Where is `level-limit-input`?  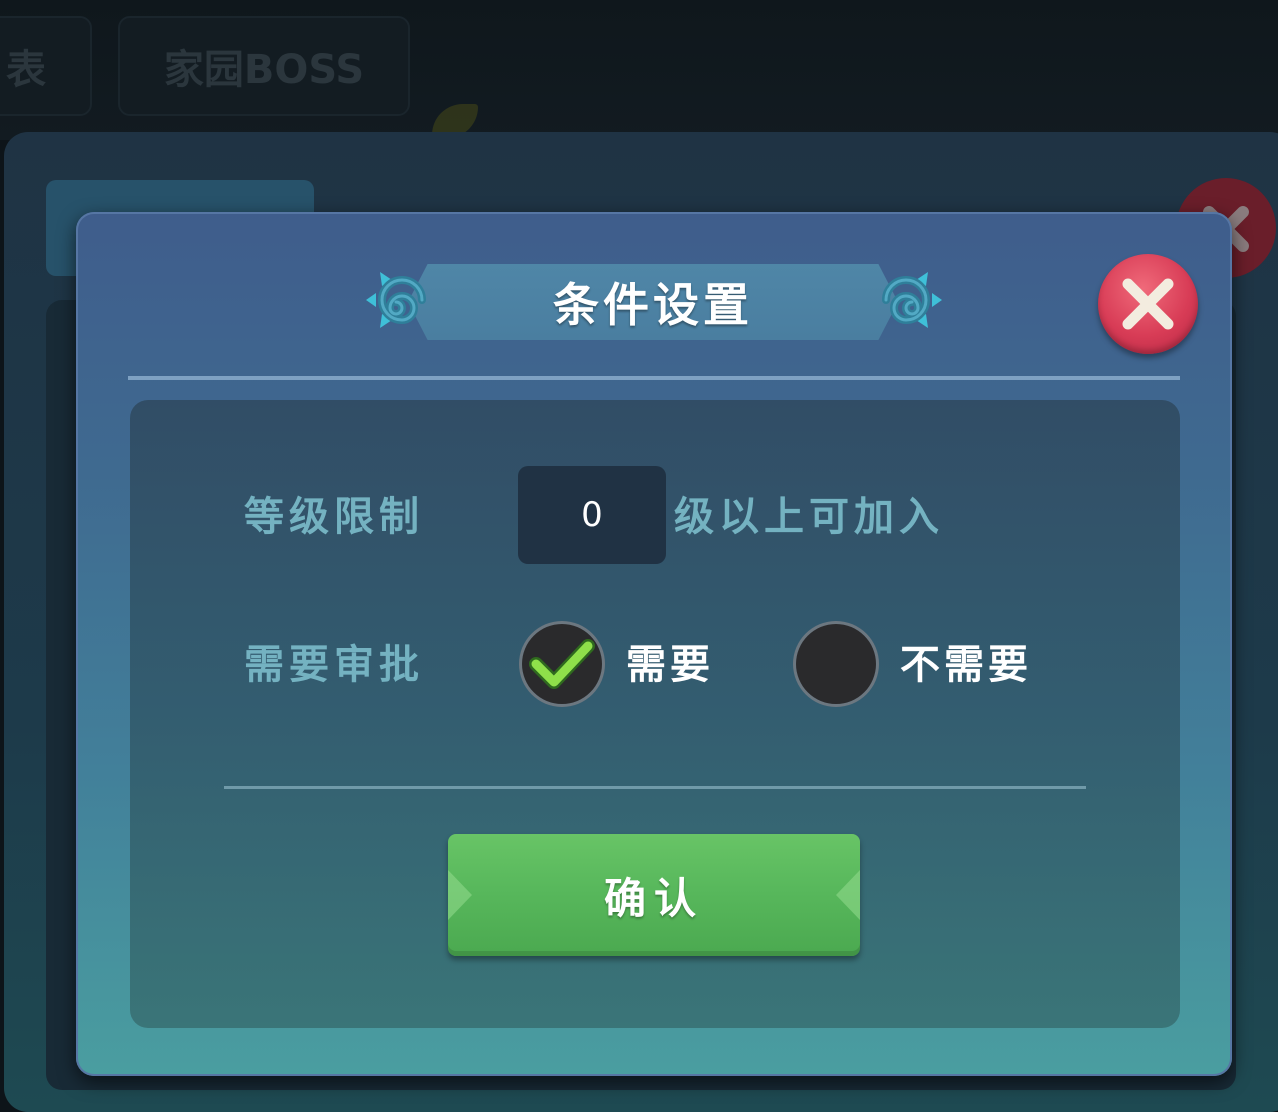 level-limit-input is located at coordinates (592, 515).